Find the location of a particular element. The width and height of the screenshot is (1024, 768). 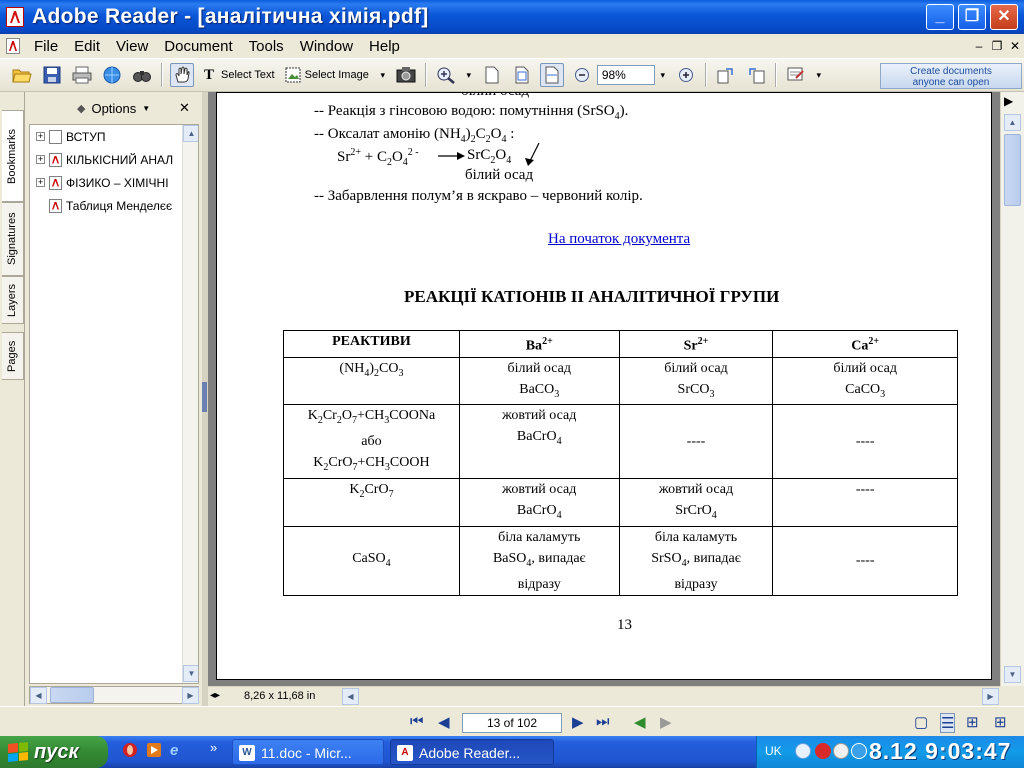

network-icon is located at coordinates (859, 751).